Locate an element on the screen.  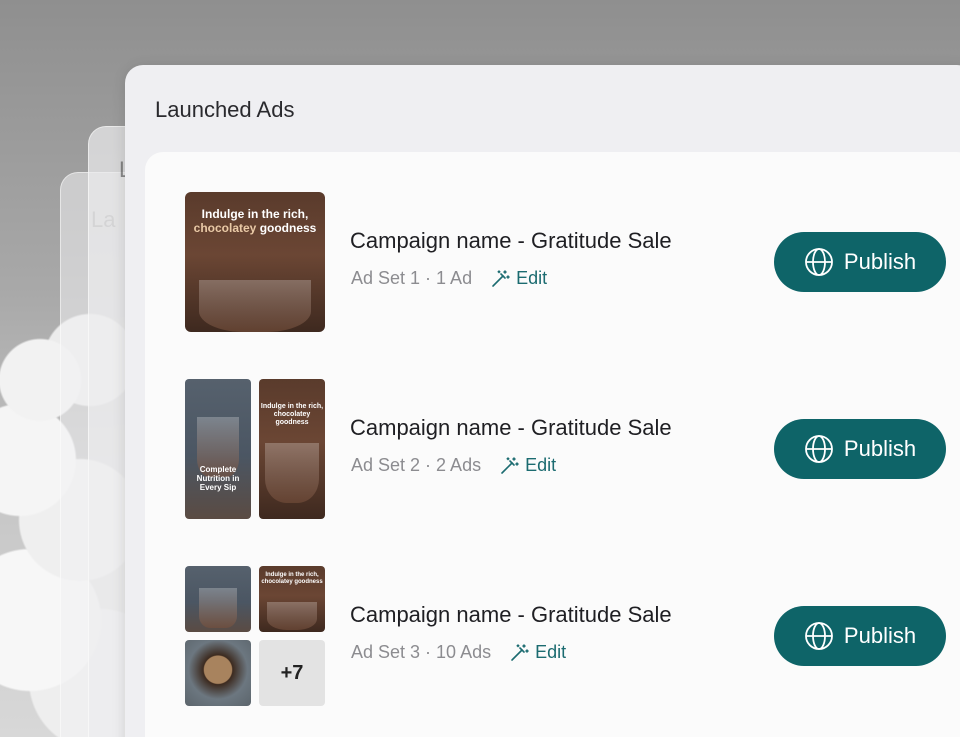
ad-image: Complete Nutrition in Every Sip is located at coordinates (218, 449).